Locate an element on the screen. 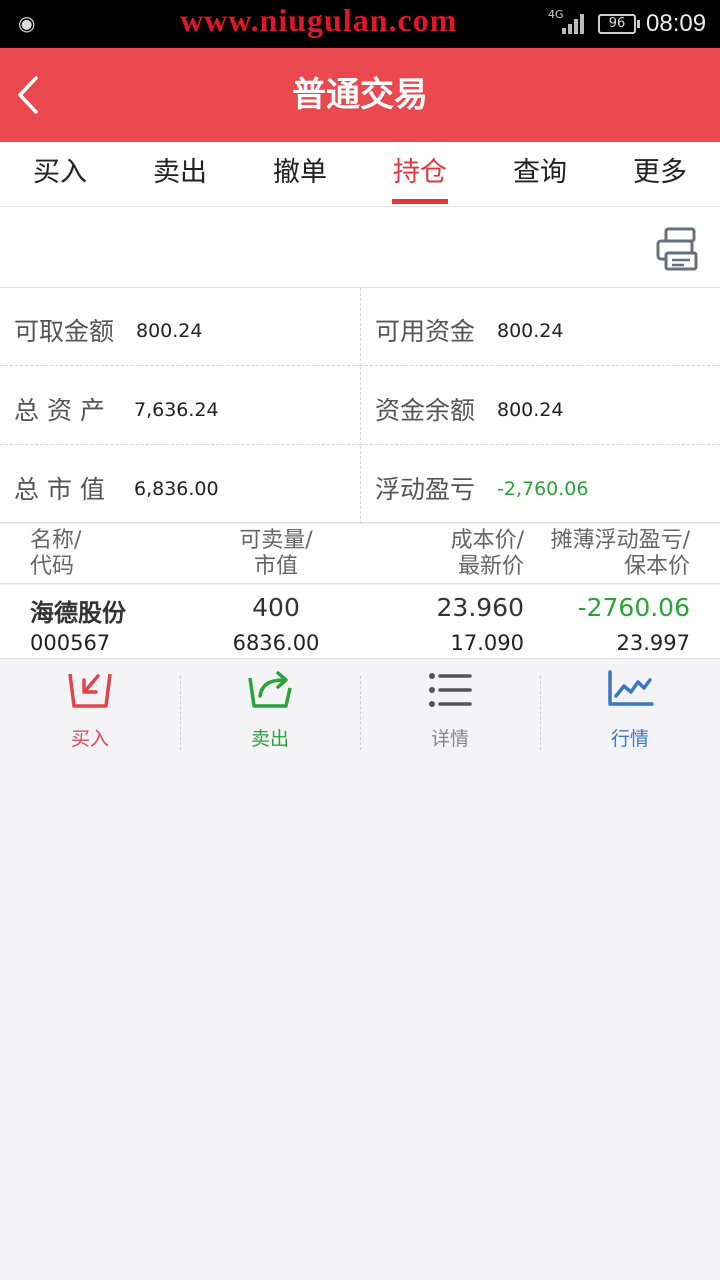  print-icon is located at coordinates (678, 249).